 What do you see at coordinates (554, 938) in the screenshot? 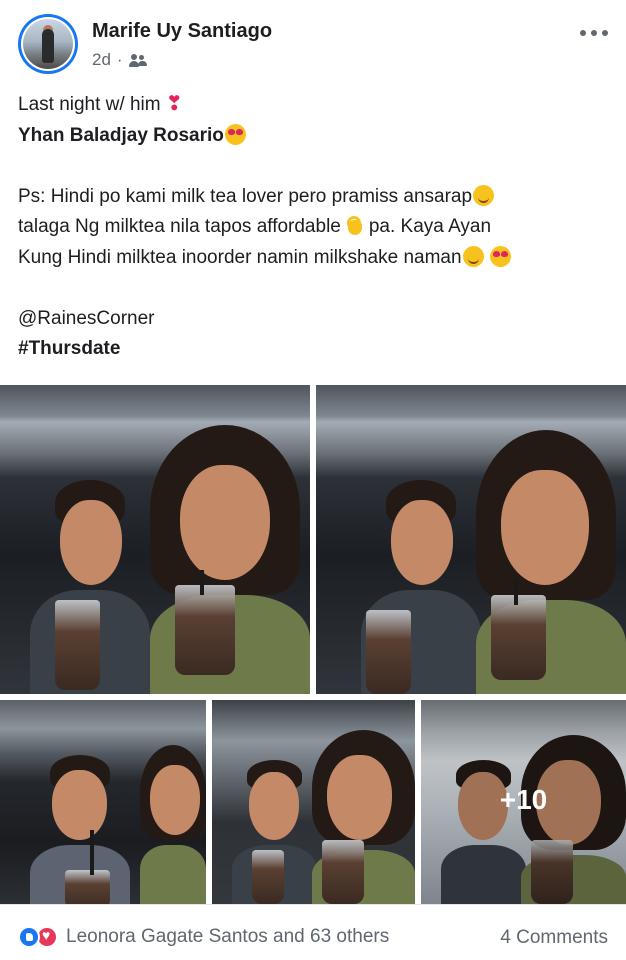
I see `comments-count-link: 4 Comments` at bounding box center [554, 938].